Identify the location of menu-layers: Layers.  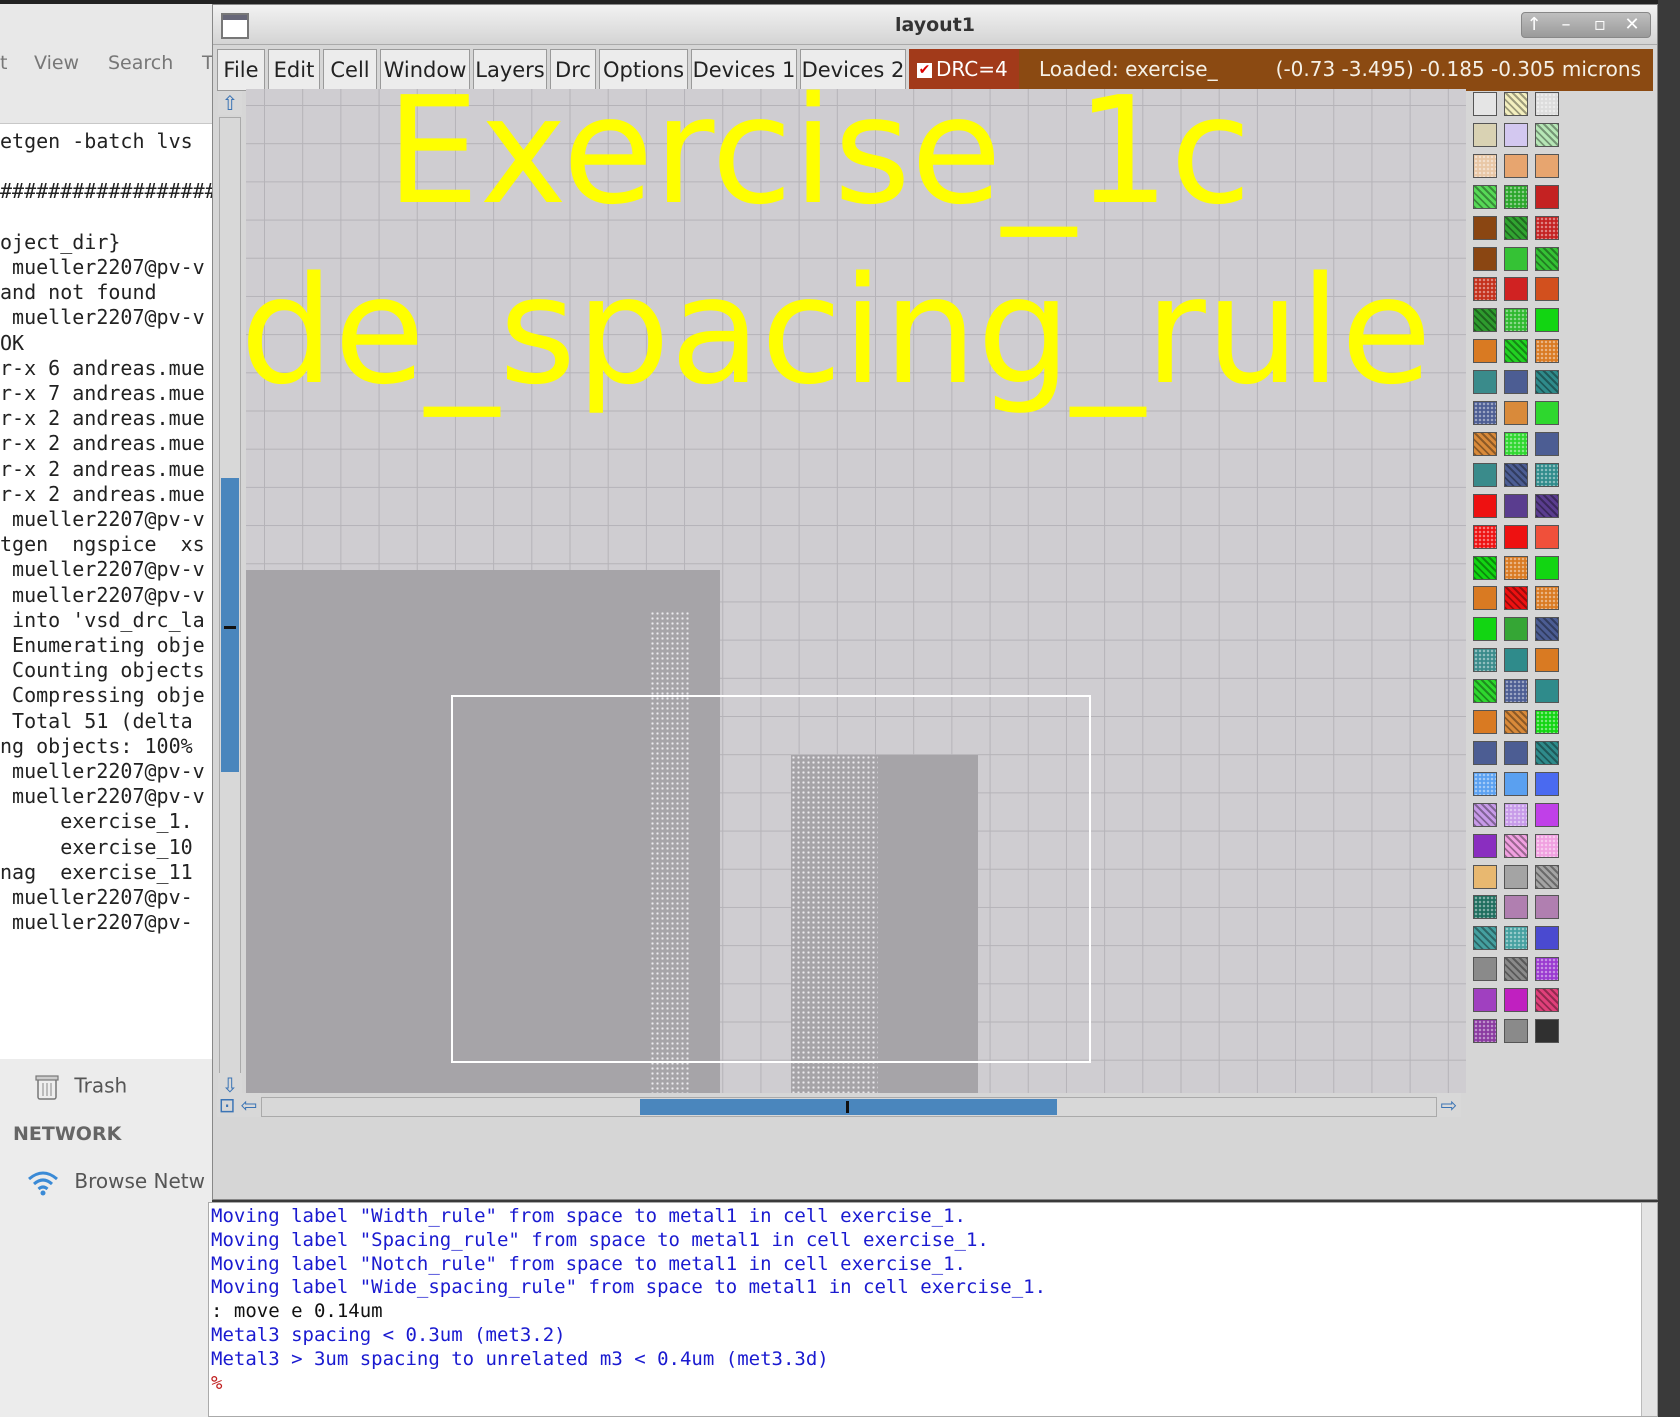
(510, 70).